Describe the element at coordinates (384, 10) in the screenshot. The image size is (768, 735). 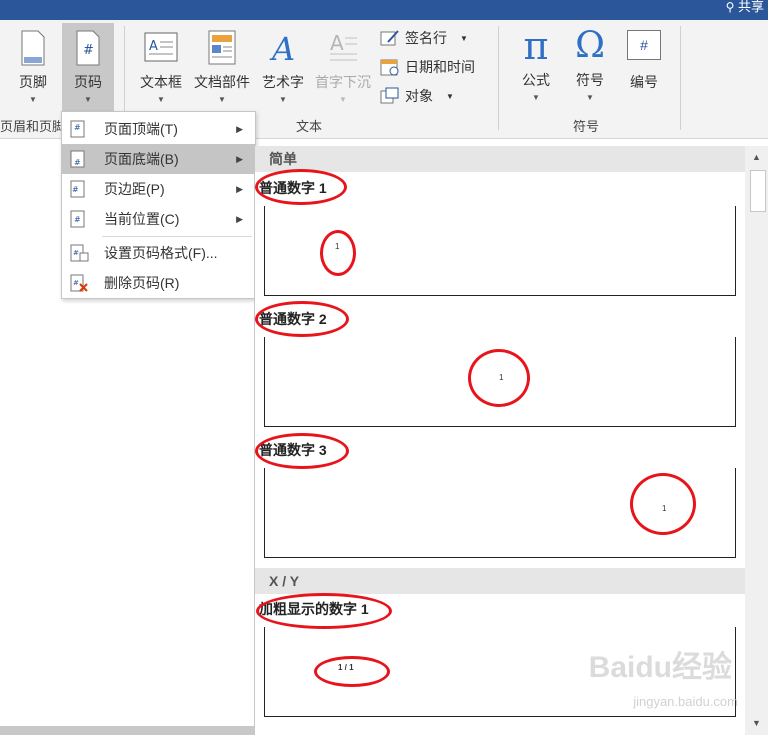
I see `title-bar` at that location.